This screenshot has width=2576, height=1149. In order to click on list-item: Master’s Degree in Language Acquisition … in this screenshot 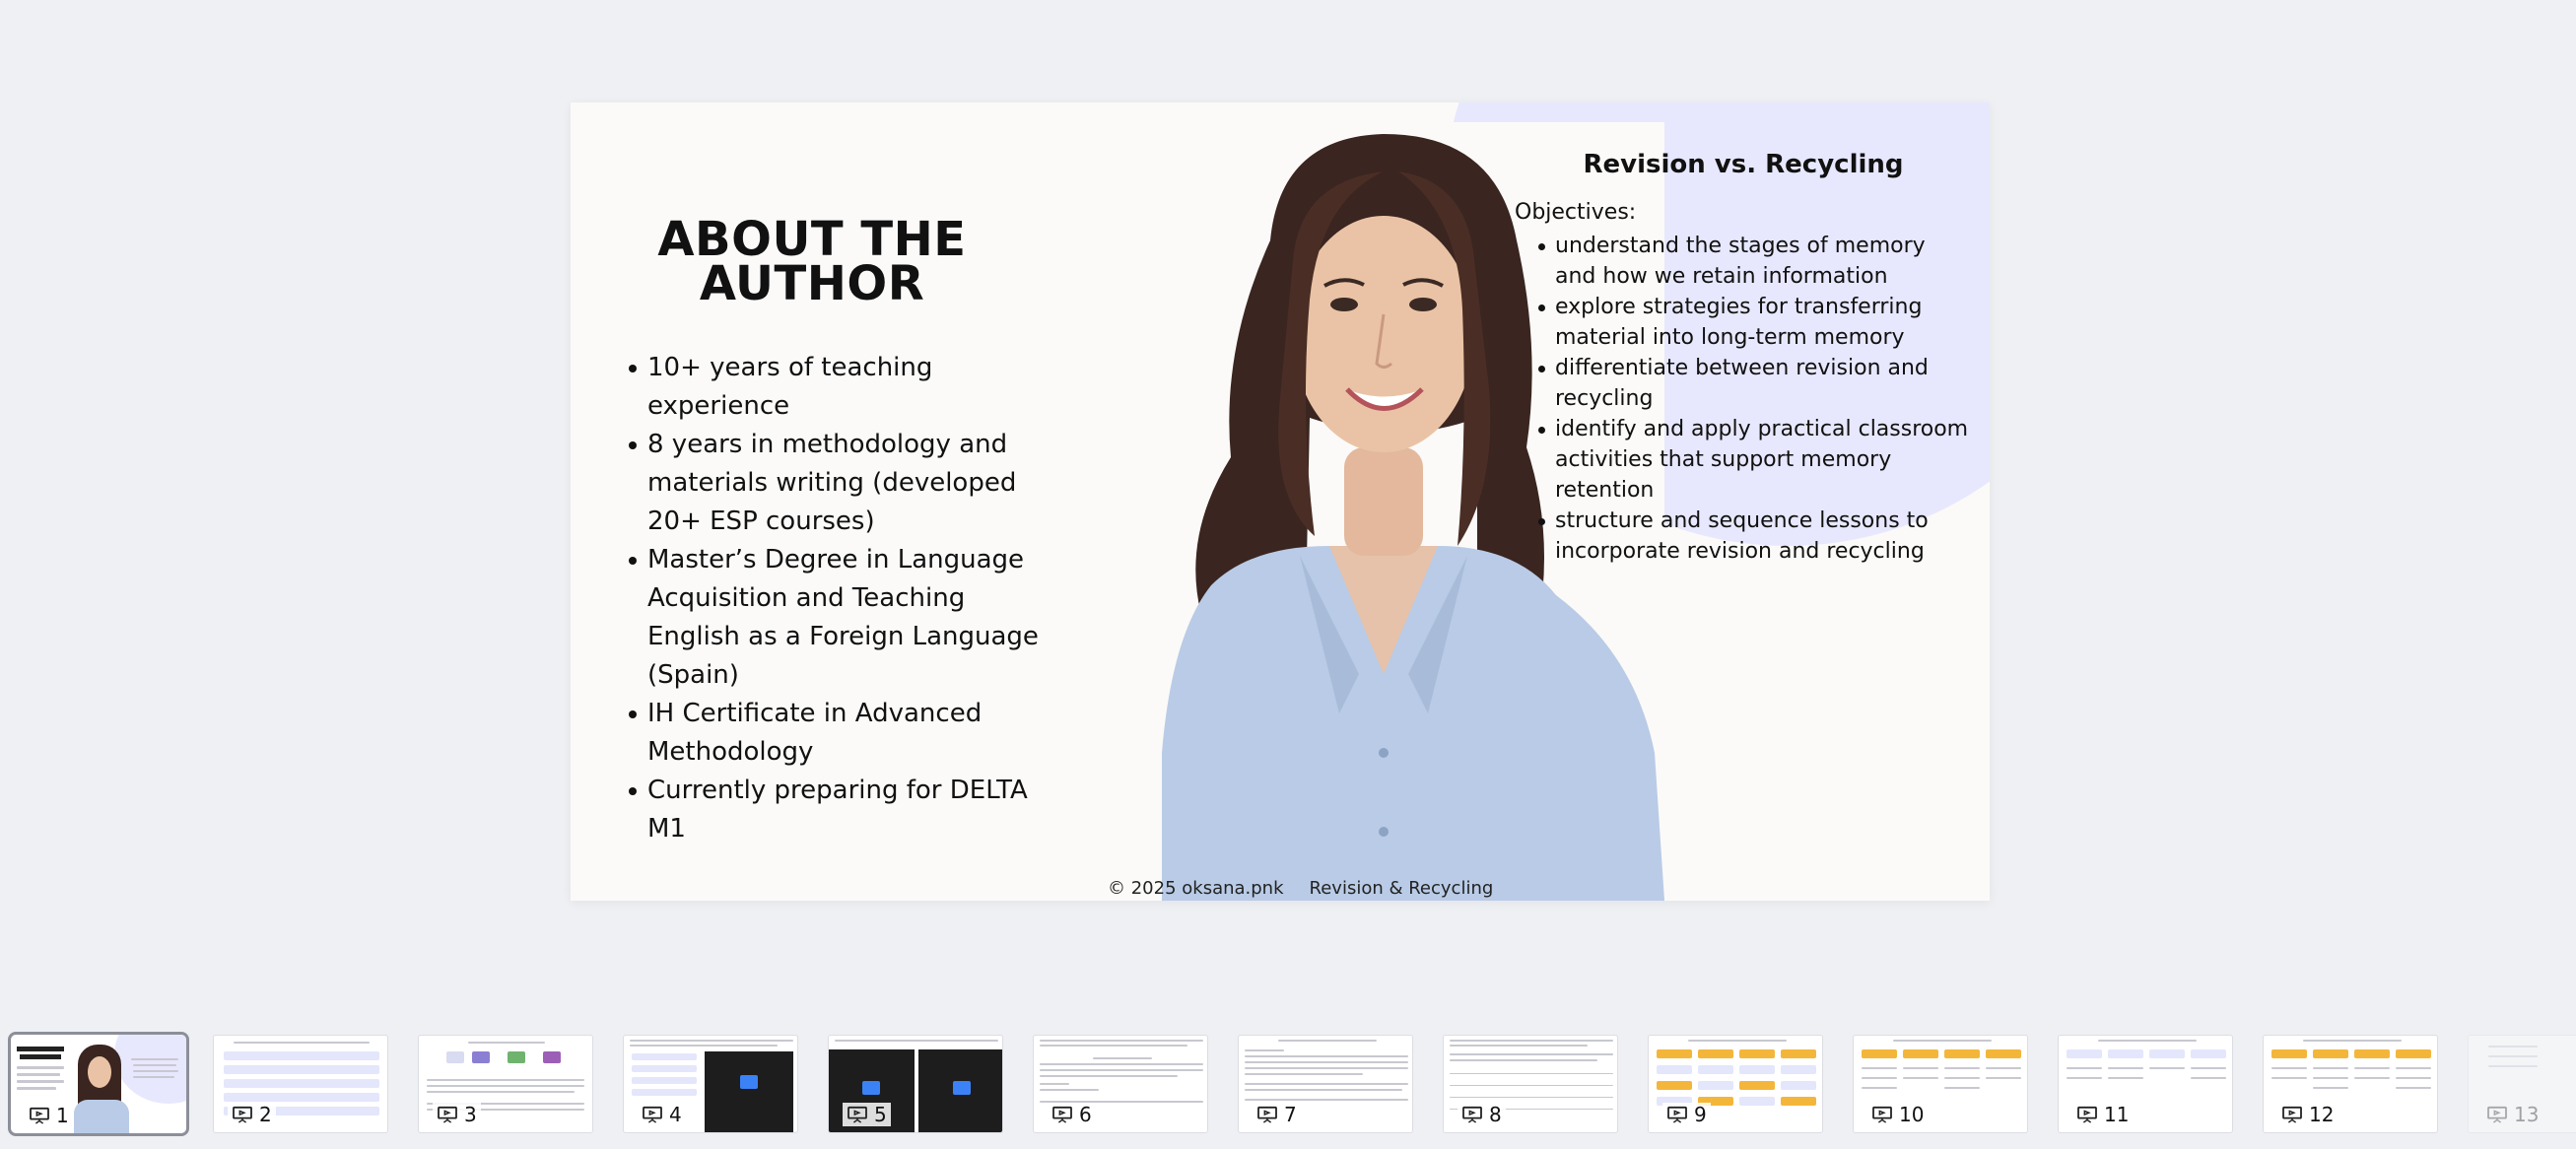, I will do `click(835, 618)`.